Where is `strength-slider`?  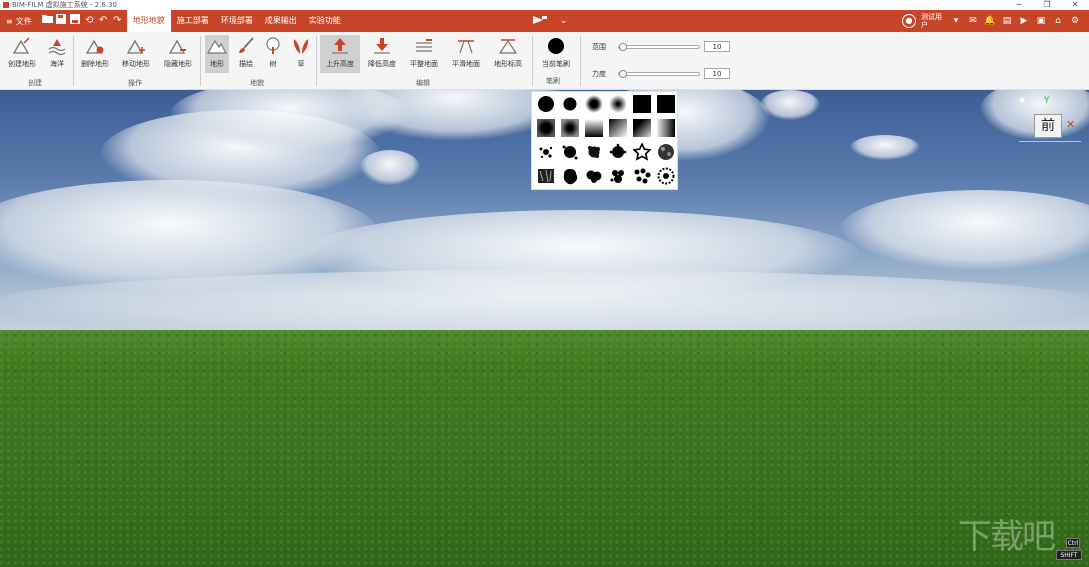
strength-slider is located at coordinates (659, 73).